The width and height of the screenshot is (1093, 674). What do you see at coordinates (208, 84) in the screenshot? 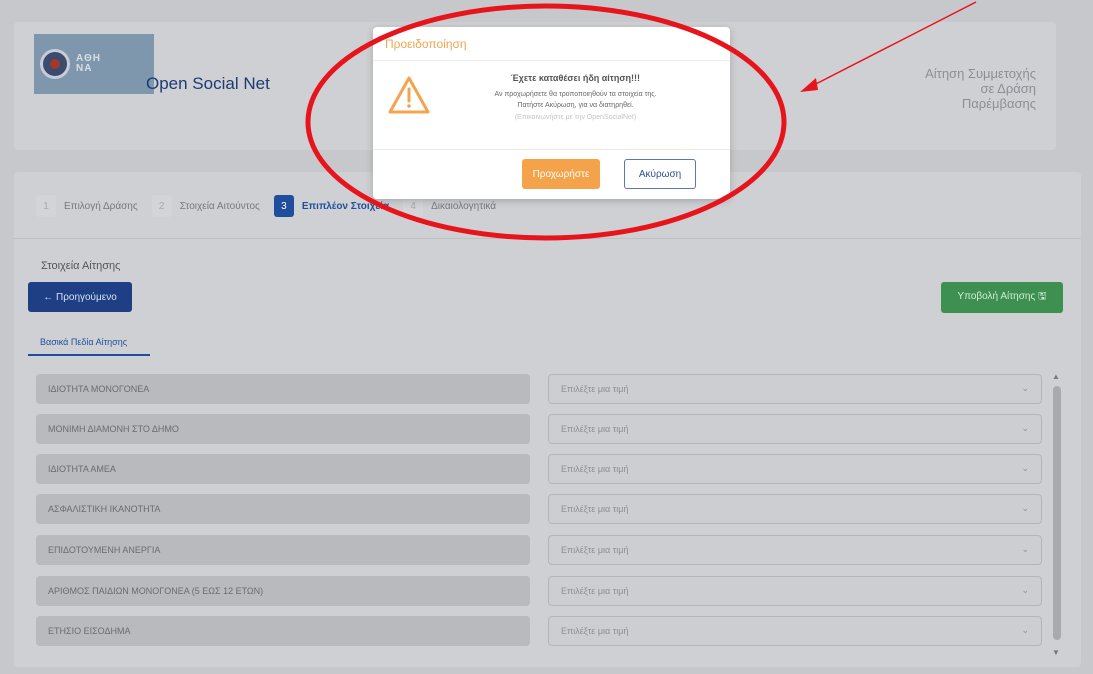
I see `brand-name: Open Social Net` at bounding box center [208, 84].